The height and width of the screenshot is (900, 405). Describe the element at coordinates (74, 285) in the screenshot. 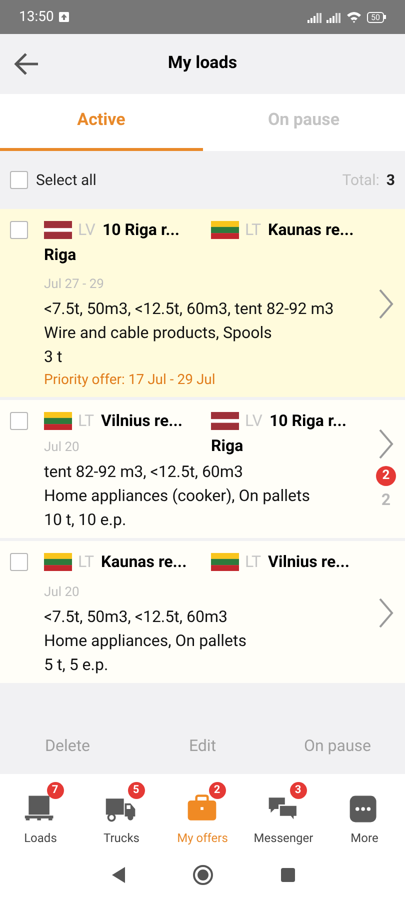

I see `load-date: Jul 27 - 29` at that location.